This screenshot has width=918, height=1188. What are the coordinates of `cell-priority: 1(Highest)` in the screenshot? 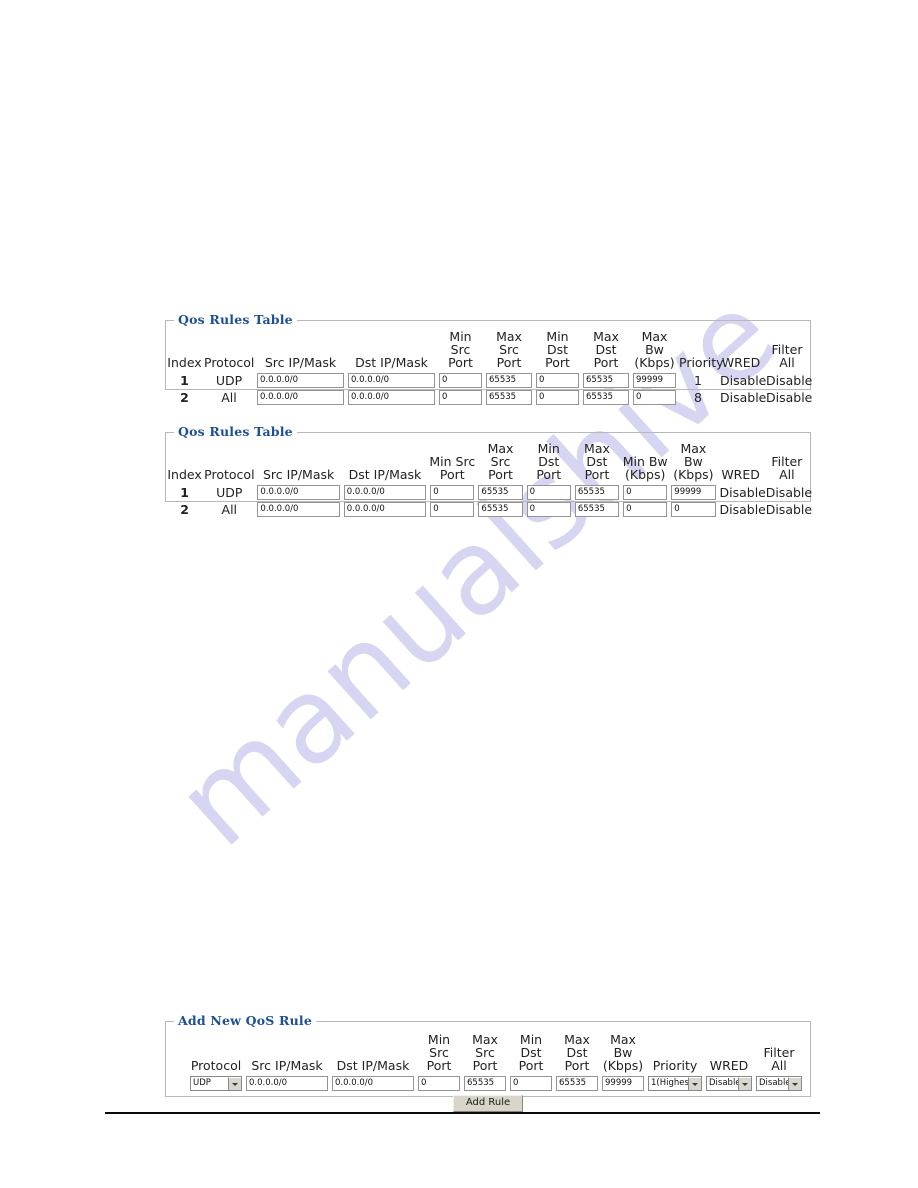 It's located at (675, 1083).